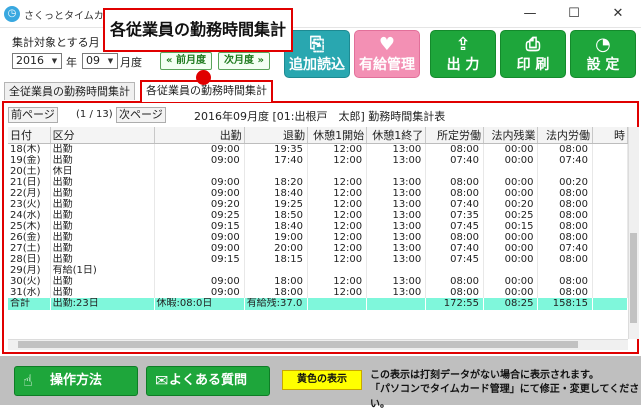 This screenshot has height=410, width=641. Describe the element at coordinates (29, 215) in the screenshot. I see `table-cell: 24(水)` at that location.